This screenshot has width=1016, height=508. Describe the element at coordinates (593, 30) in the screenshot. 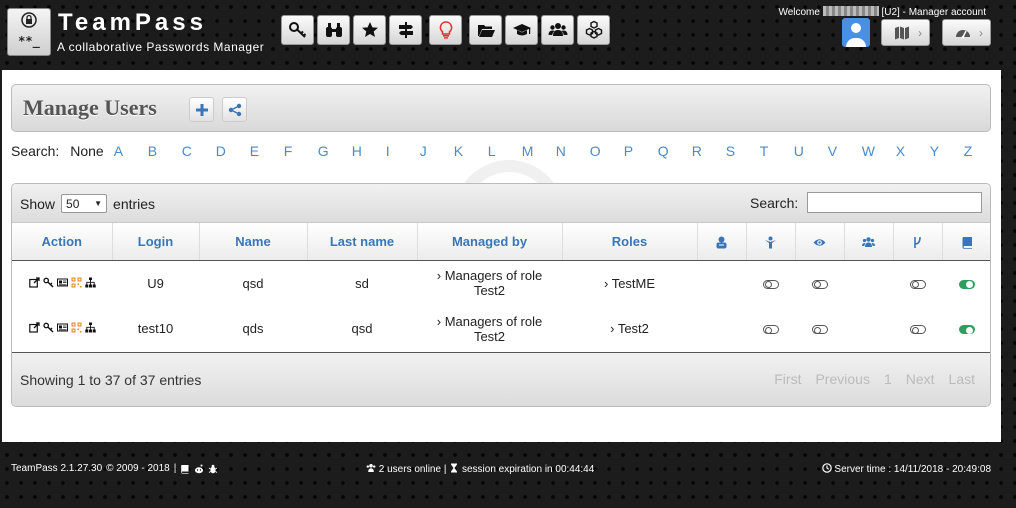

I see `cubes-icon` at that location.